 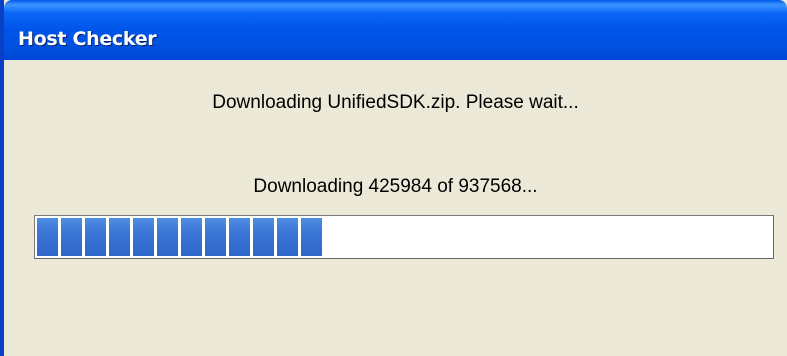 I want to click on progress-fill, so click(x=405, y=237).